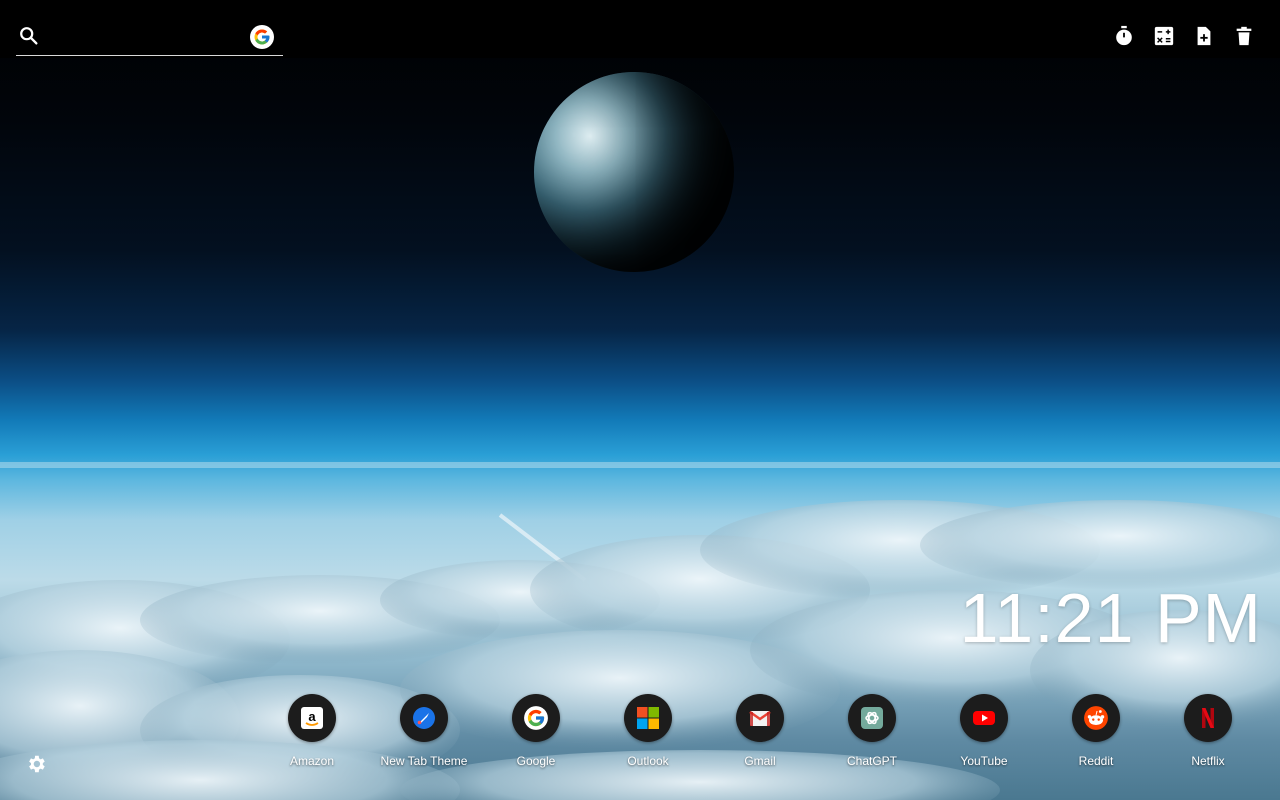 This screenshot has width=1280, height=800. What do you see at coordinates (312, 761) in the screenshot?
I see `shortcut-label: Amazon` at bounding box center [312, 761].